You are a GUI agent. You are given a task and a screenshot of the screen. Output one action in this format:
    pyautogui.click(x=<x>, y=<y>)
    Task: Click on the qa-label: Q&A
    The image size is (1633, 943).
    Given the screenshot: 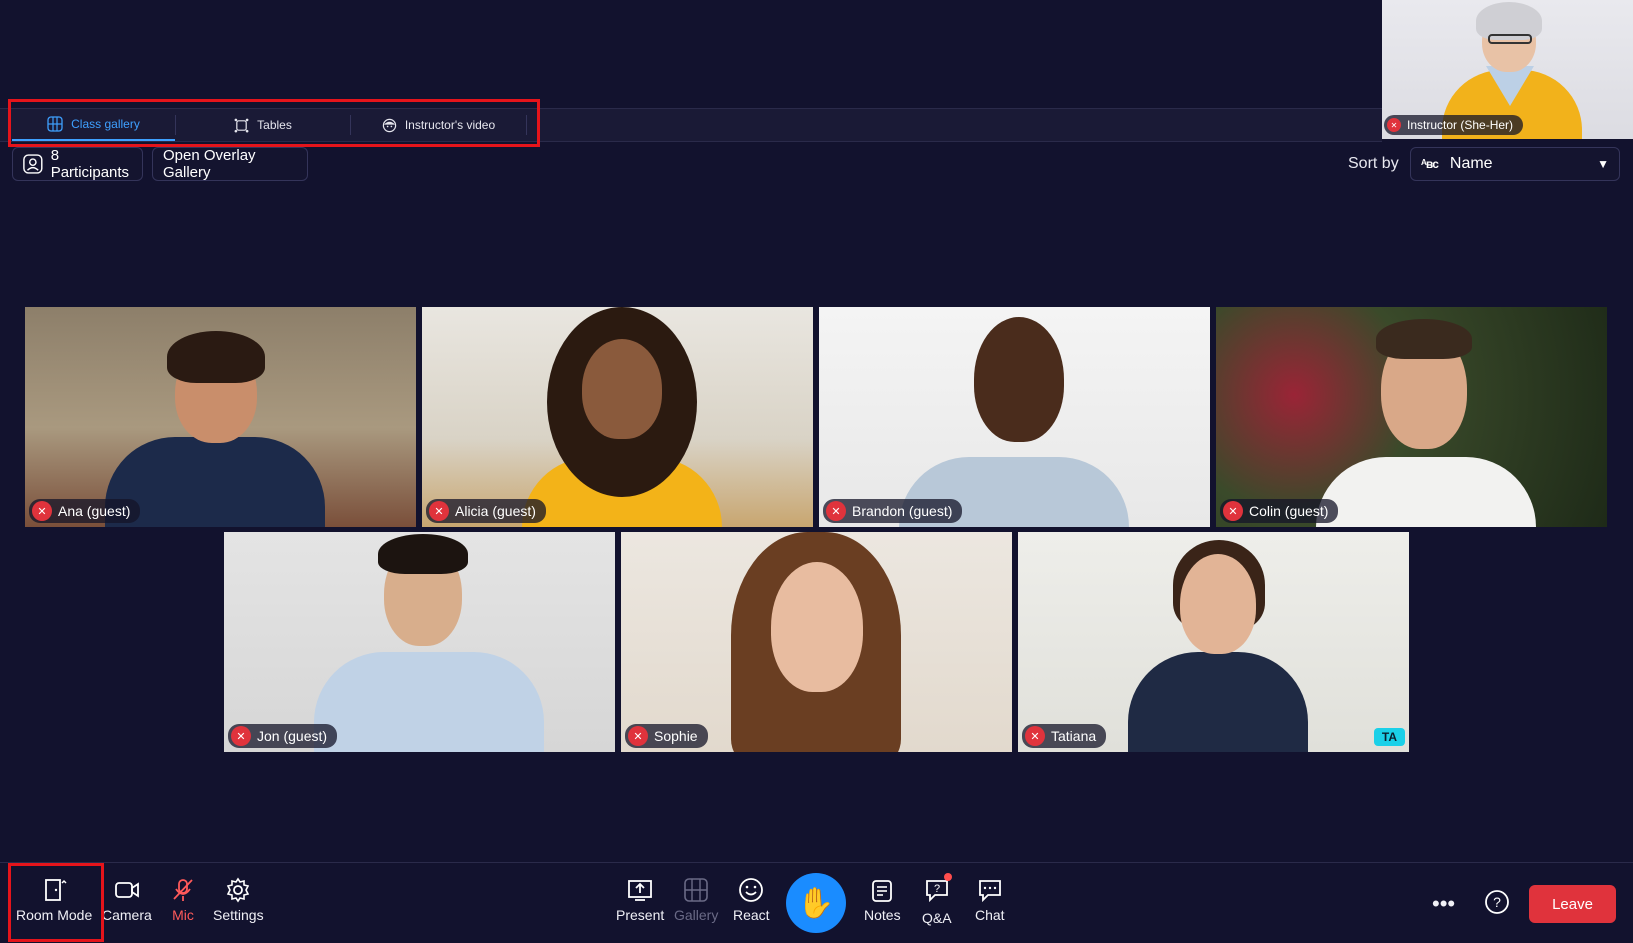 What is the action you would take?
    pyautogui.click(x=937, y=918)
    